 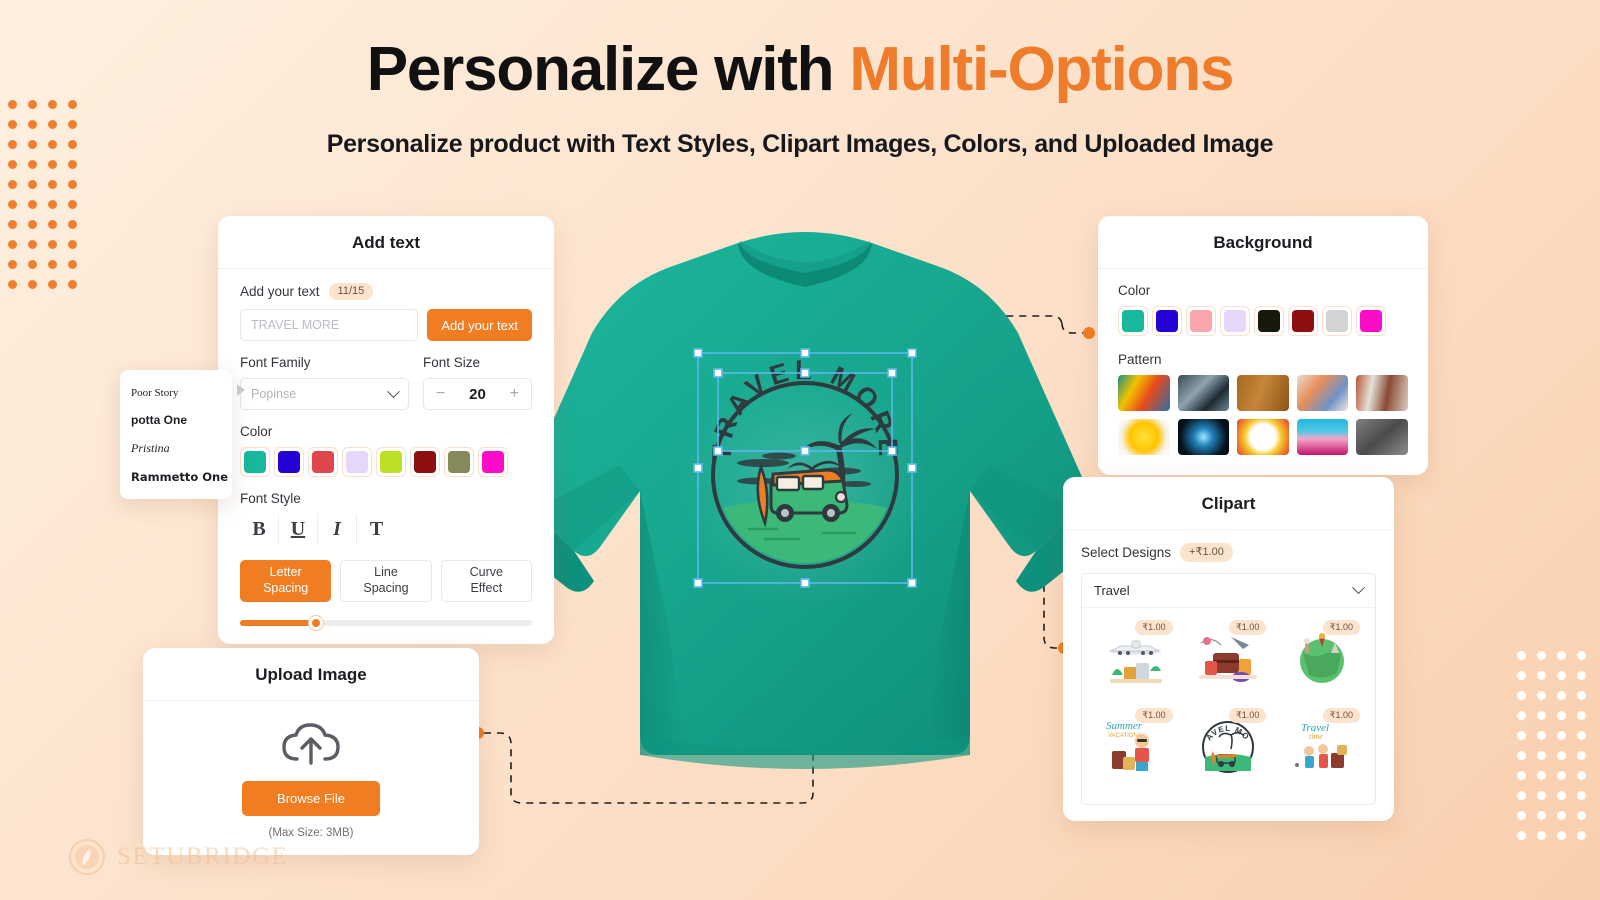 What do you see at coordinates (1144, 437) in the screenshot?
I see `pattern-yellow-burst` at bounding box center [1144, 437].